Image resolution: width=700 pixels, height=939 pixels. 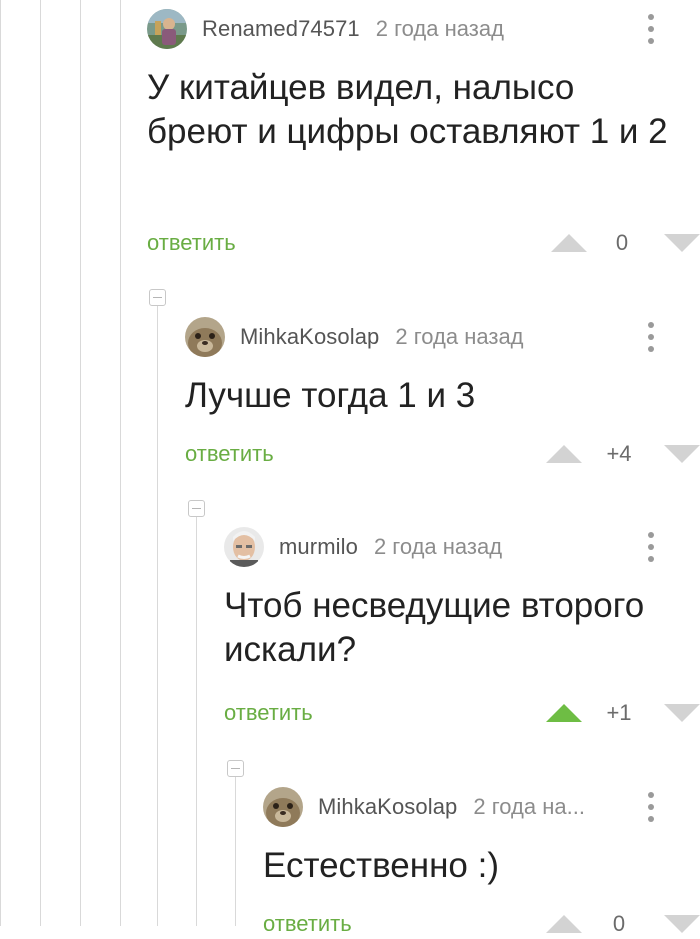 What do you see at coordinates (619, 712) in the screenshot?
I see `comment-rating: +1` at bounding box center [619, 712].